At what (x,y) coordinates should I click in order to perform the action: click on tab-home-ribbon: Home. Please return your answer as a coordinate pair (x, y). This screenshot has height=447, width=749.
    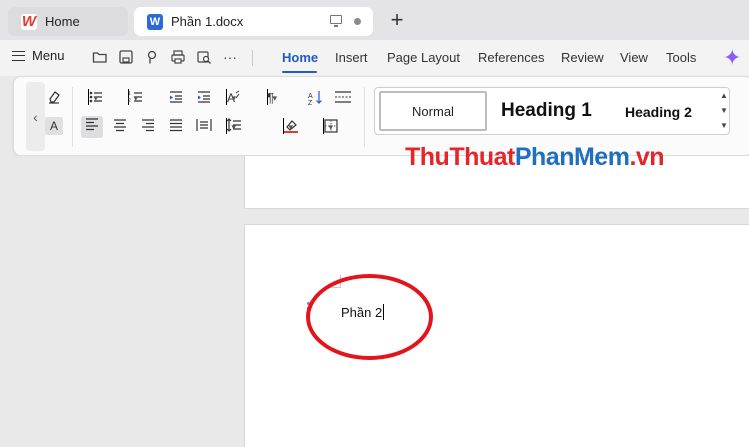
    Looking at the image, I should click on (300, 57).